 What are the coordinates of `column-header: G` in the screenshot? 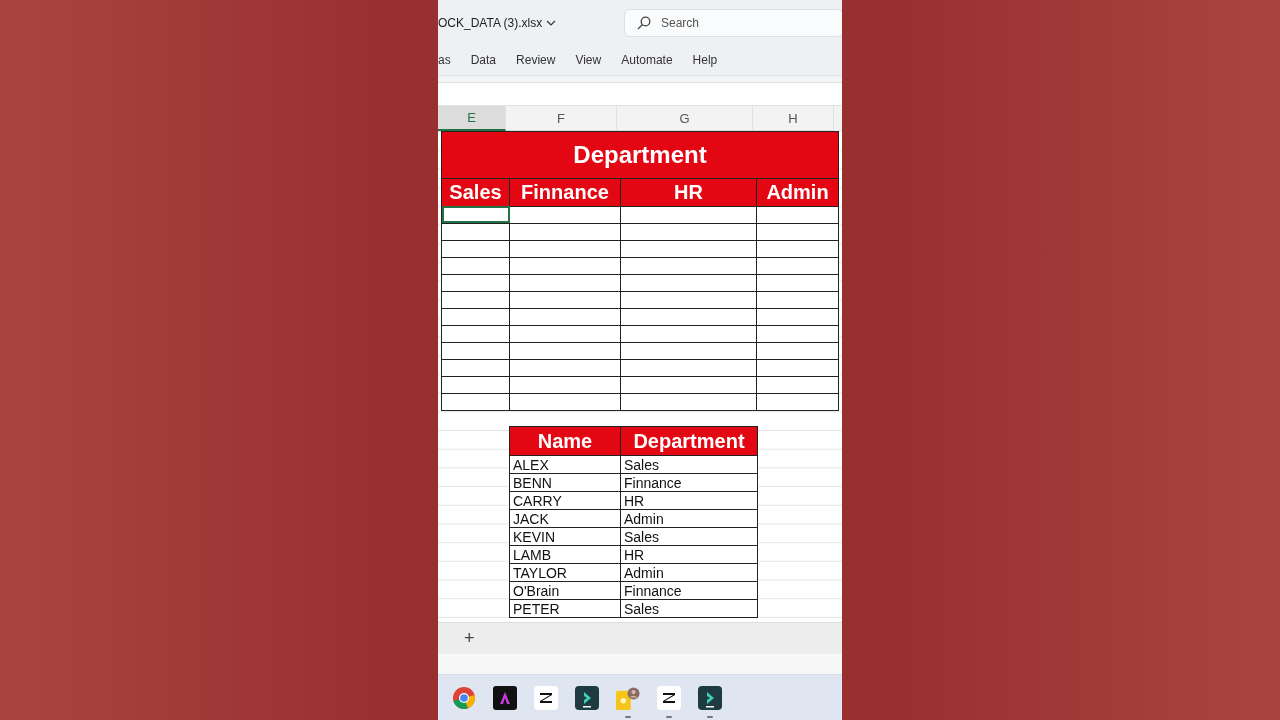 It's located at (685, 118).